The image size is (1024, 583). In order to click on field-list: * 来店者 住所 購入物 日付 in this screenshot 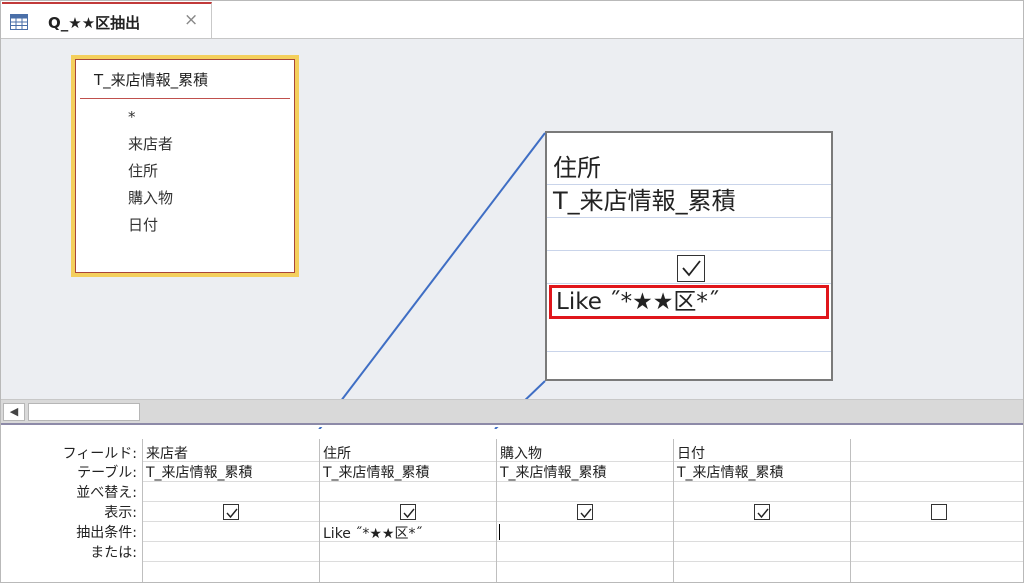, I will do `click(150, 171)`.